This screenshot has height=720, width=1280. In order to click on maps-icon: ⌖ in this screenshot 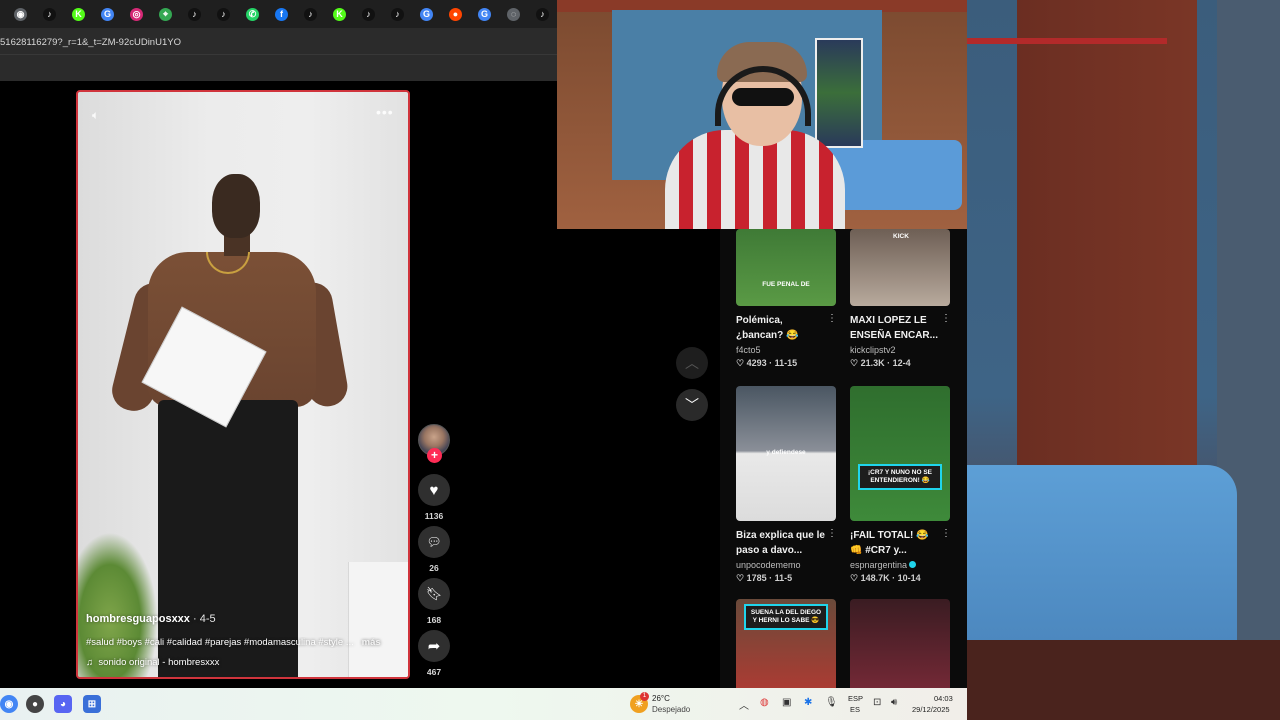, I will do `click(165, 14)`.